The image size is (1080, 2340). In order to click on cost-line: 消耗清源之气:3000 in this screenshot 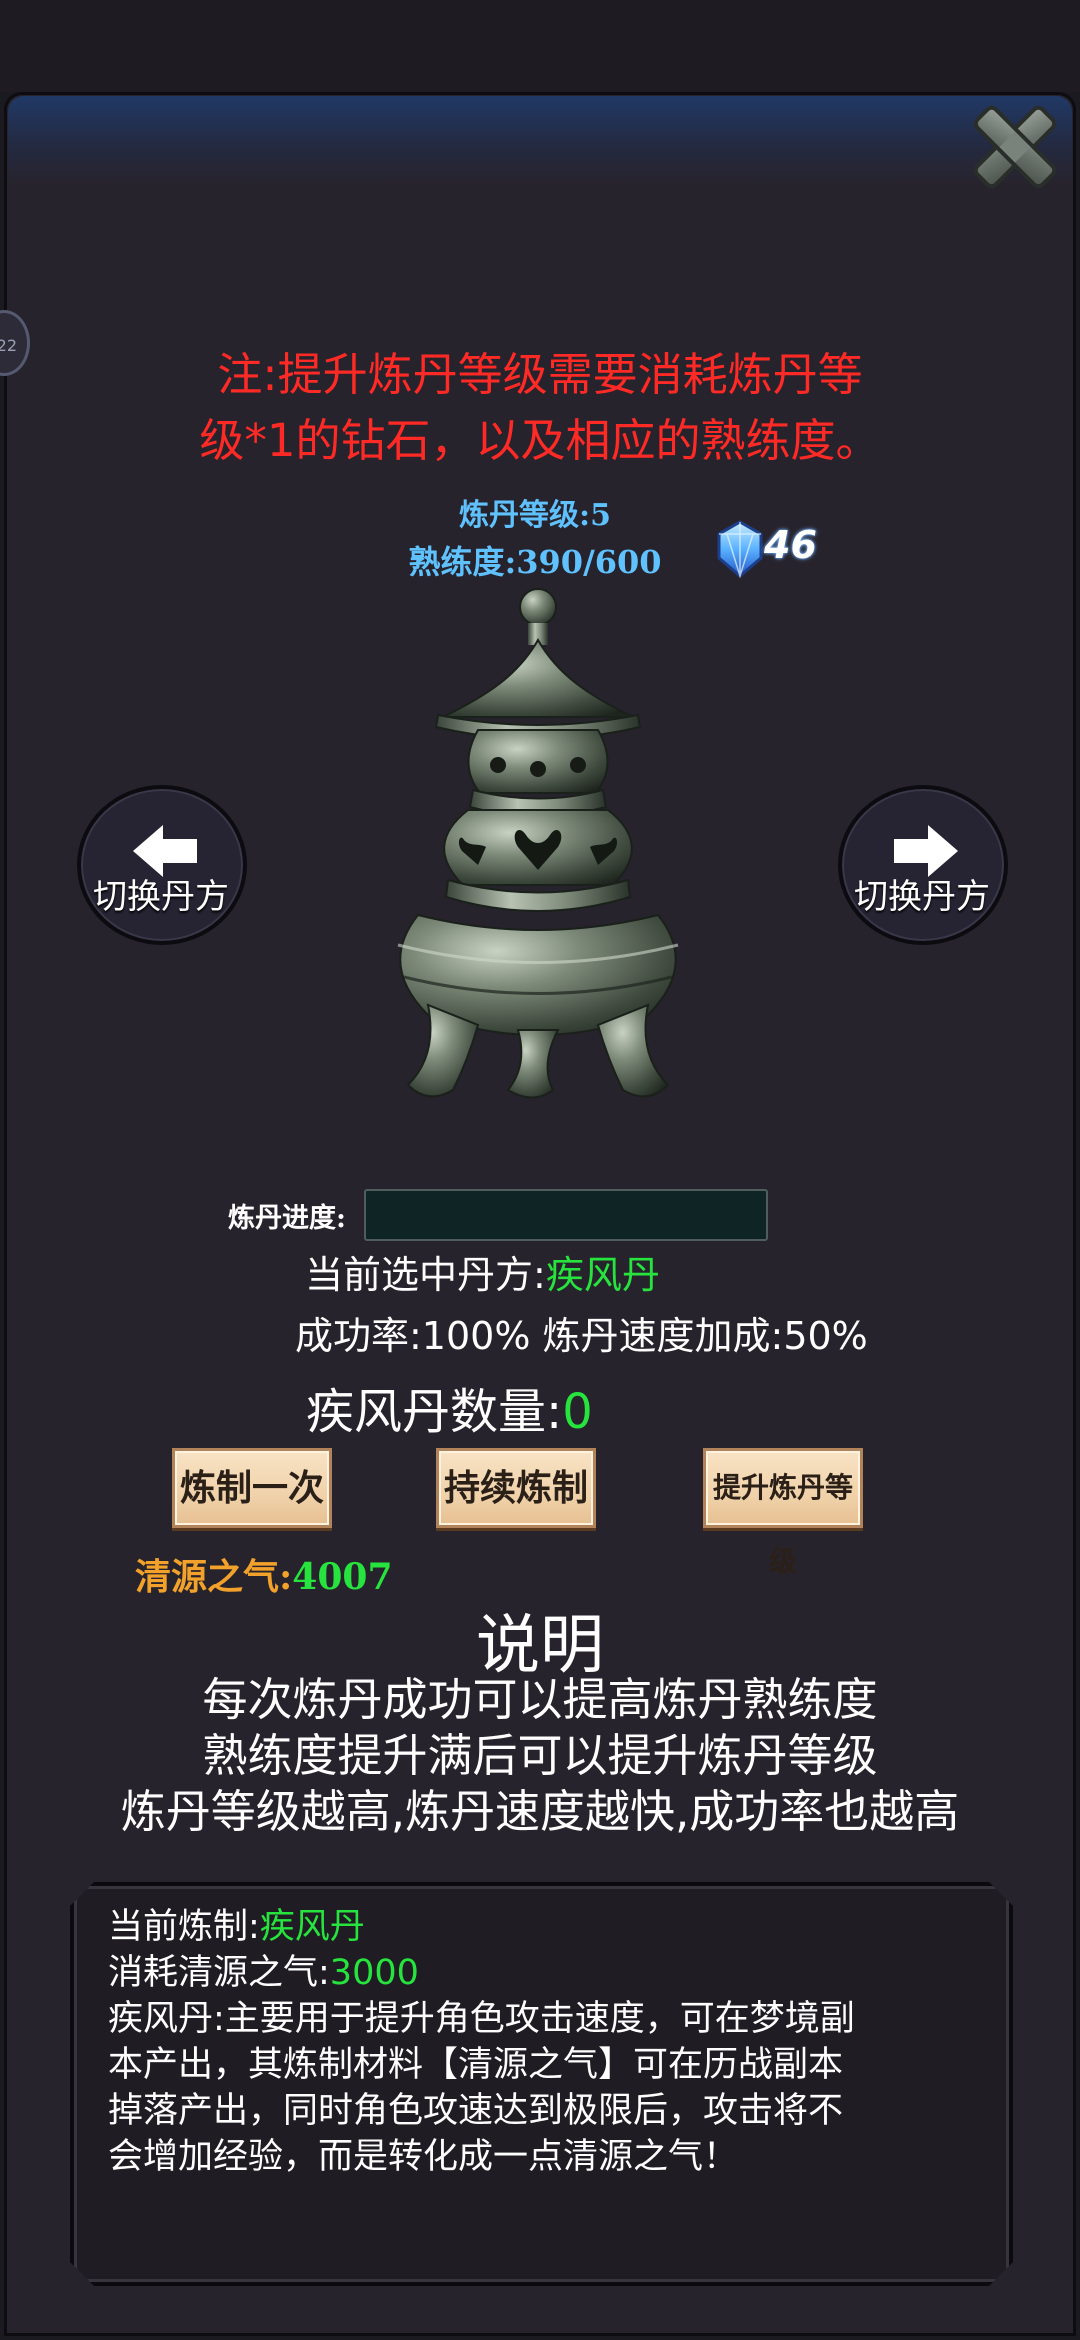, I will do `click(548, 1973)`.